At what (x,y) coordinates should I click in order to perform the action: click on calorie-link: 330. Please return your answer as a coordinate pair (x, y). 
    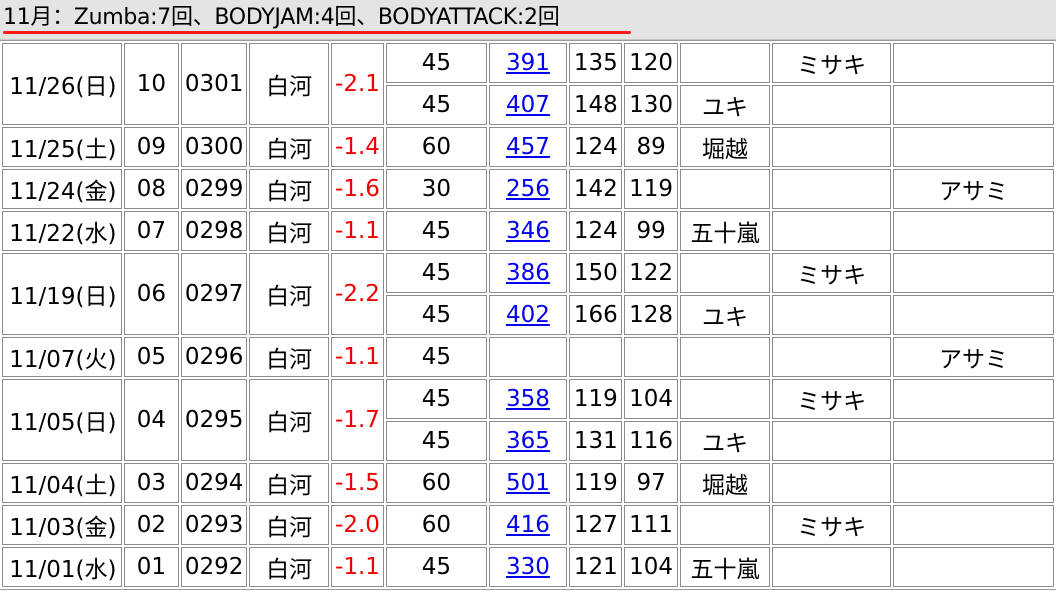
    Looking at the image, I should click on (528, 567).